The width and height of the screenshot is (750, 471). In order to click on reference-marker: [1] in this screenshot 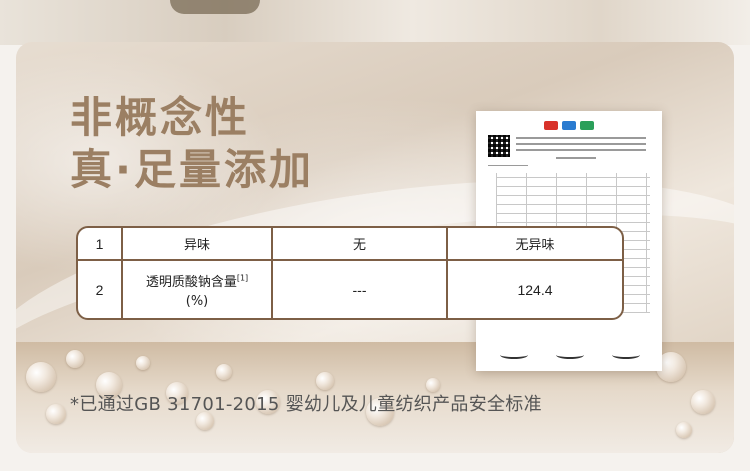, I will do `click(242, 278)`.